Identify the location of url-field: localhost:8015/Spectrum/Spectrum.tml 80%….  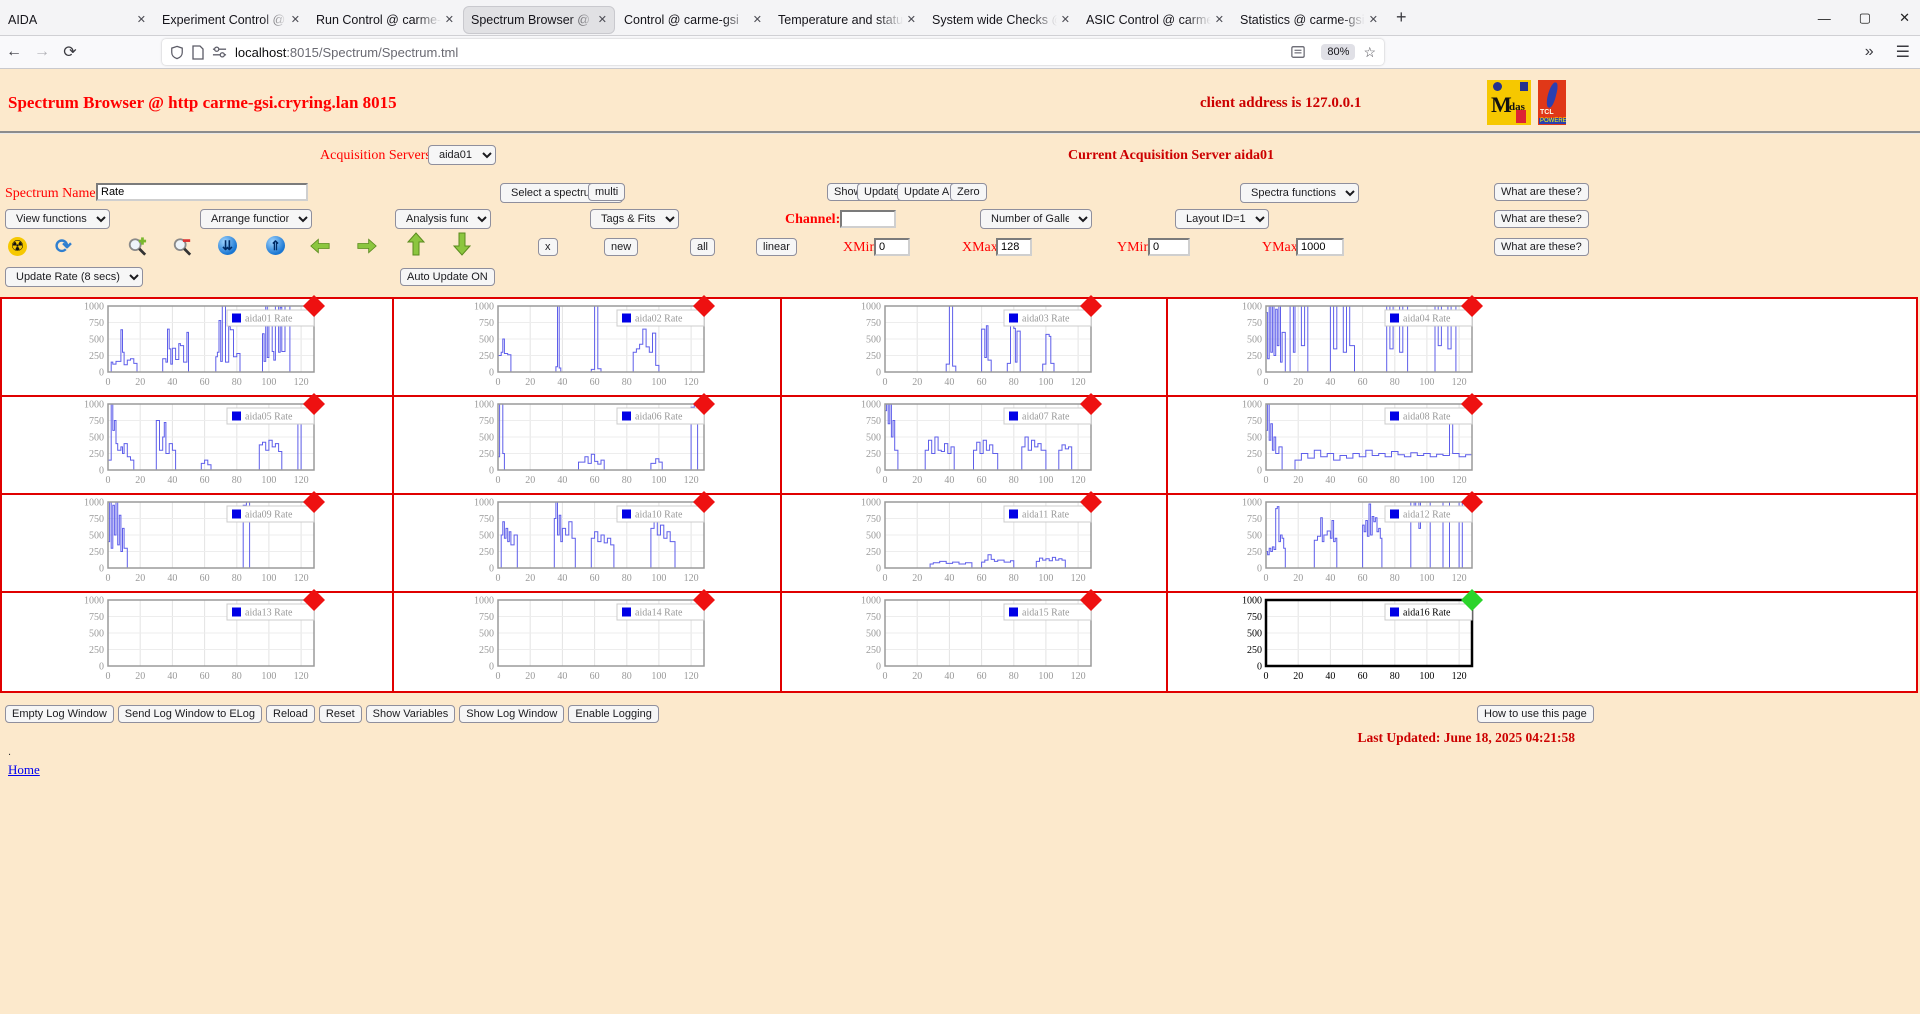
(773, 52).